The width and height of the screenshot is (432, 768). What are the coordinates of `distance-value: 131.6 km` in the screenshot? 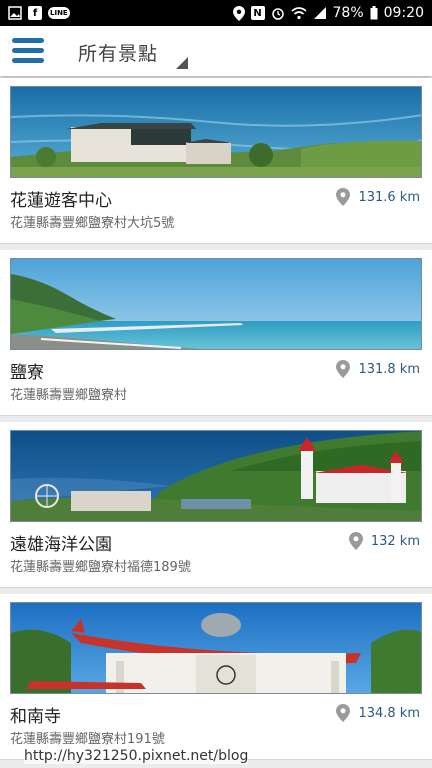 It's located at (389, 197).